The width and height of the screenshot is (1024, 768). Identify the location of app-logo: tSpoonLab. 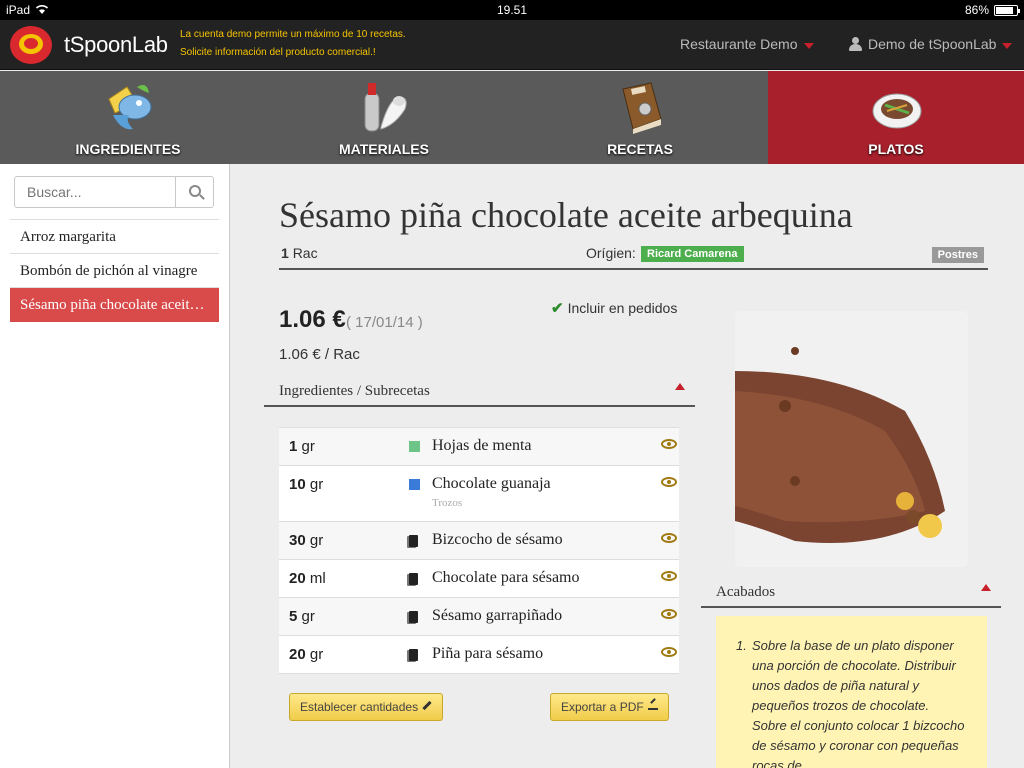
(89, 45).